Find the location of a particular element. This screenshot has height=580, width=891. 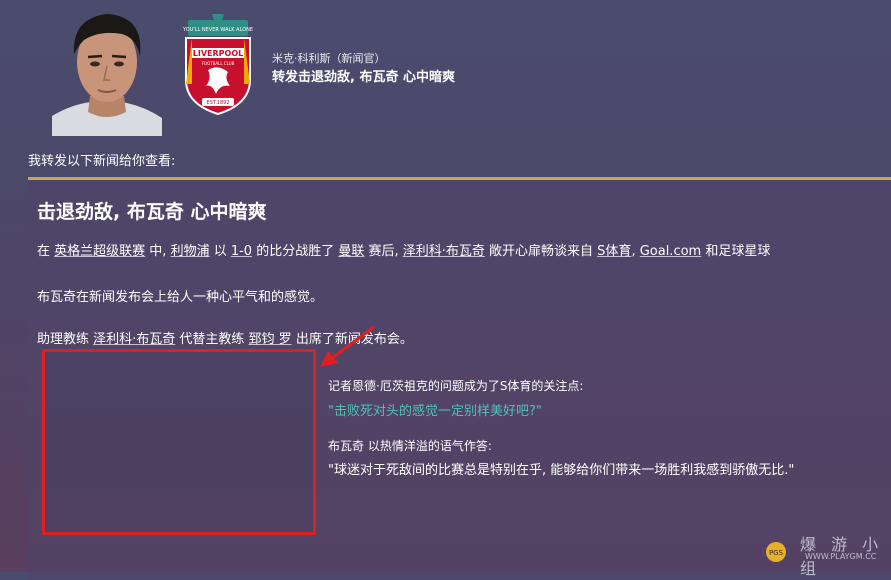

message-intro: 我转发以下新闻给你查看: is located at coordinates (102, 161).